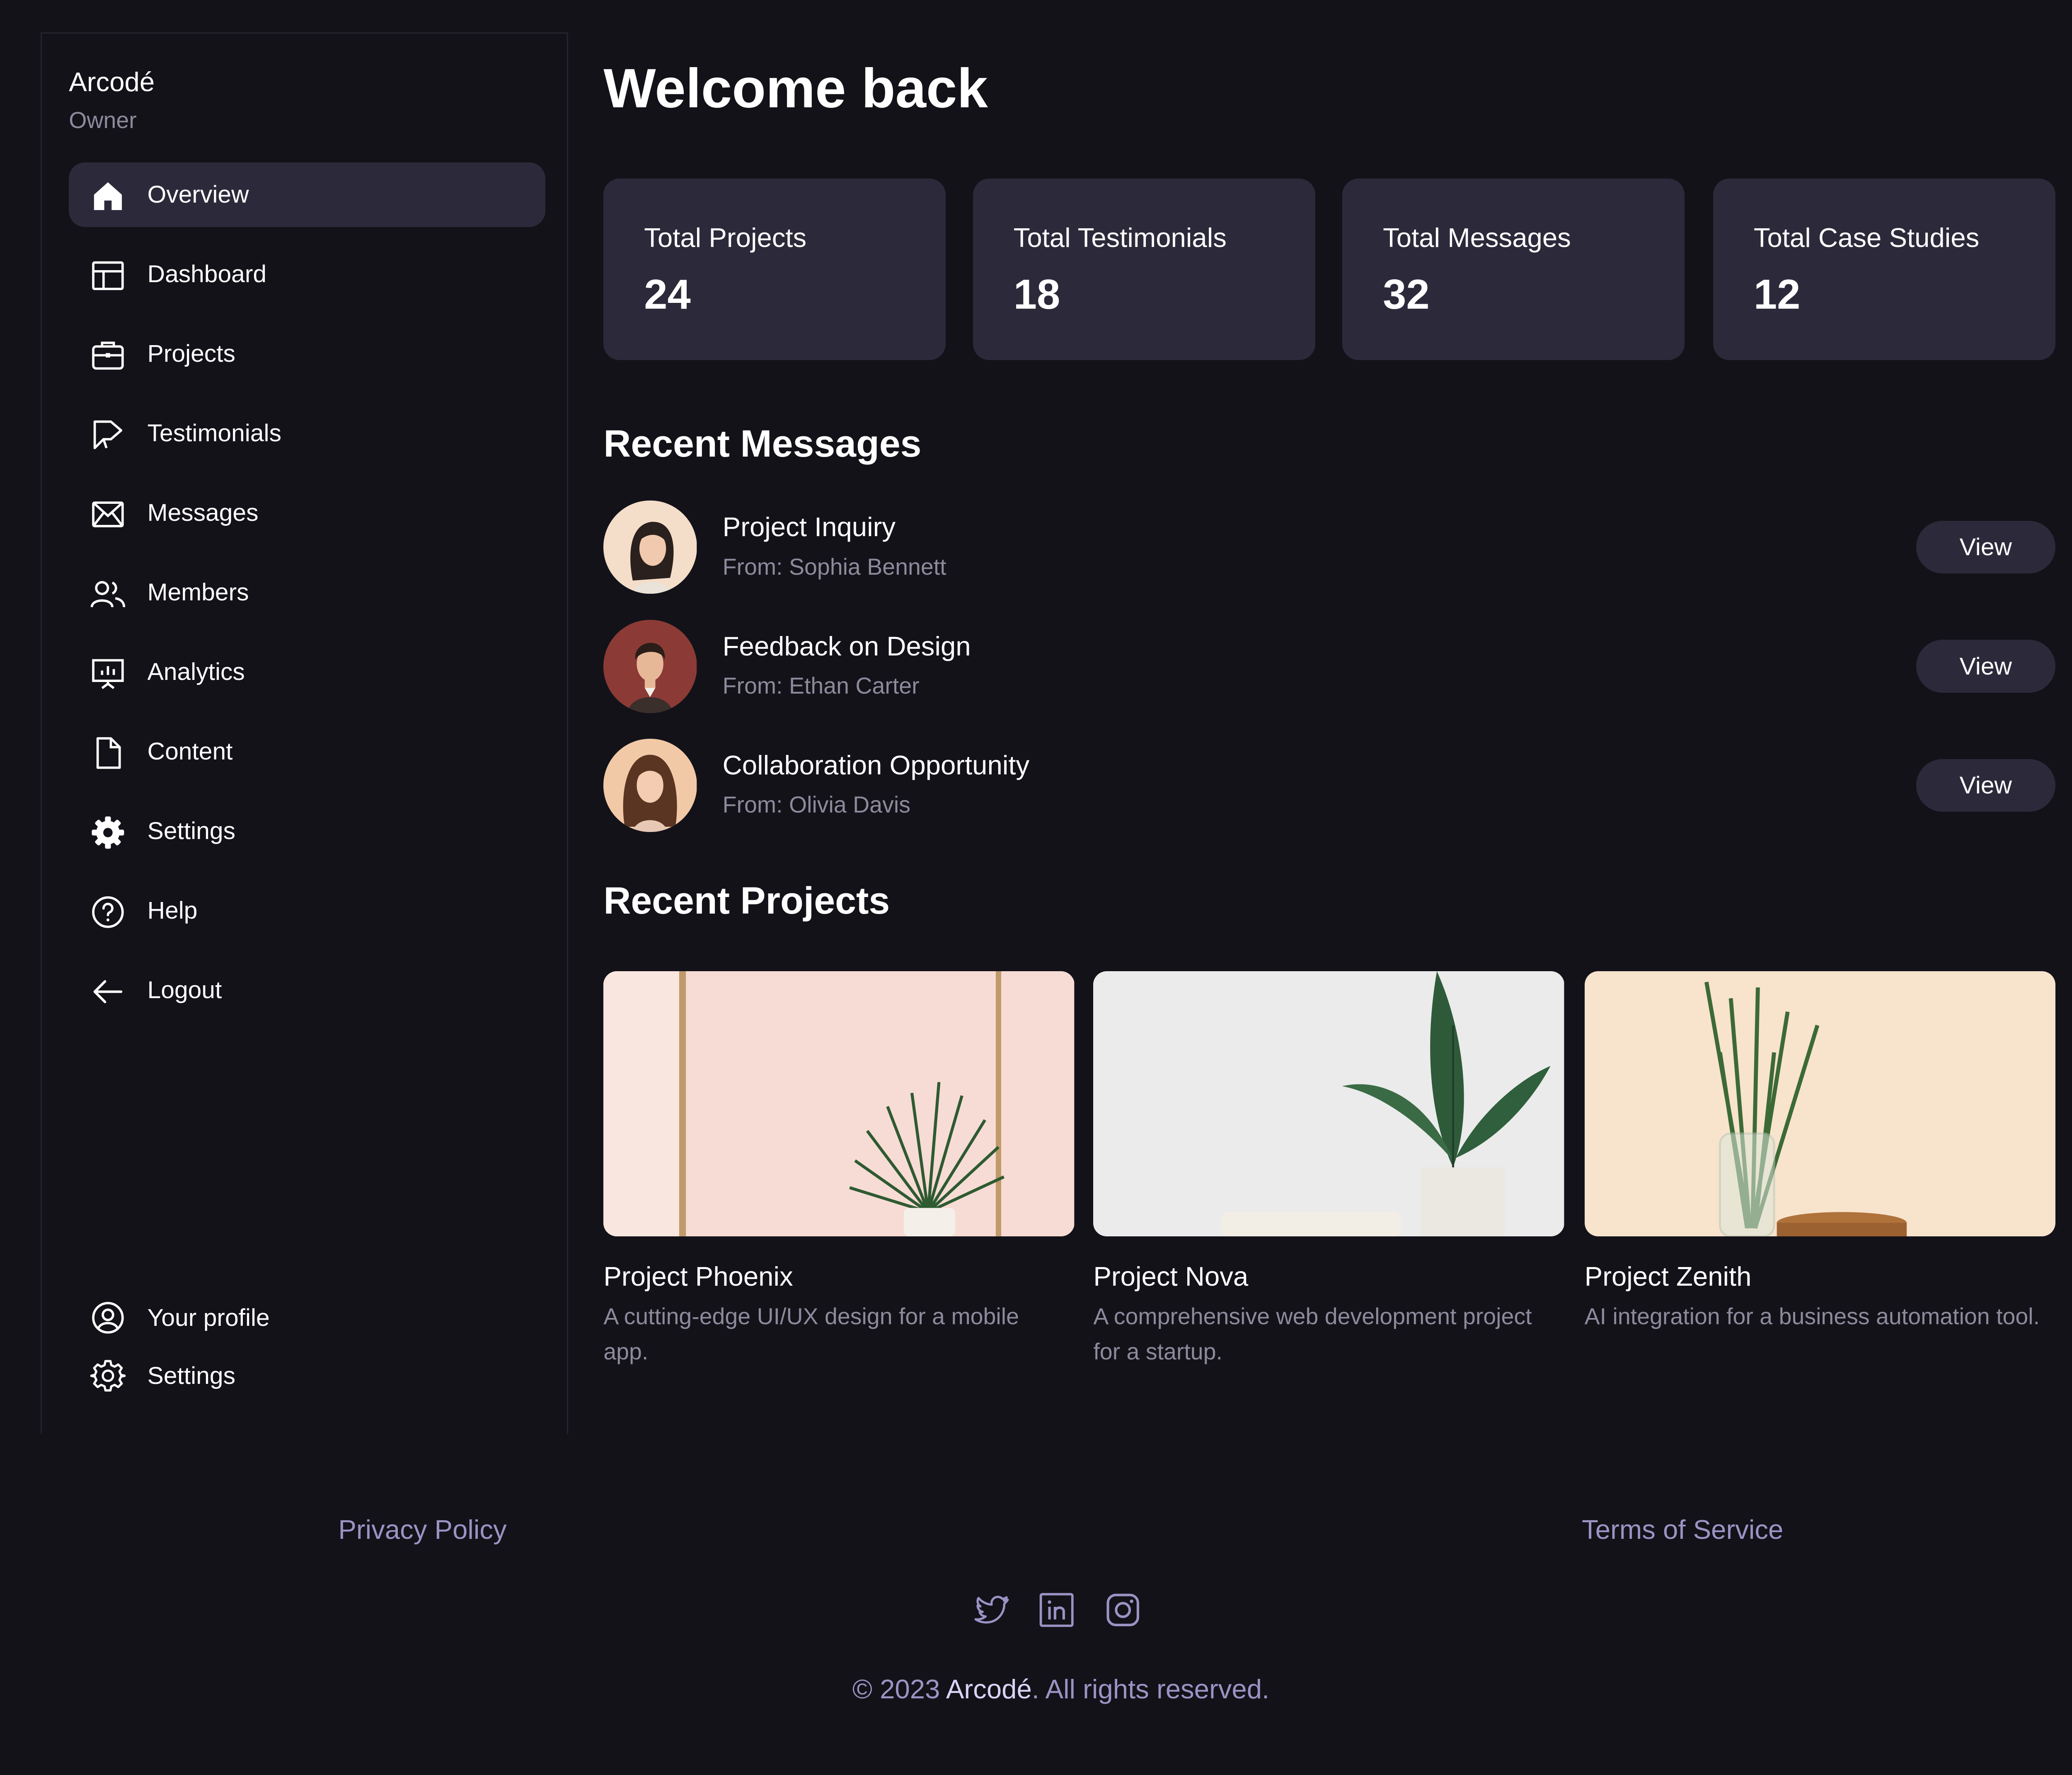 The height and width of the screenshot is (1775, 2072). What do you see at coordinates (207, 274) in the screenshot?
I see `sidebar-item-label: Dashboard` at bounding box center [207, 274].